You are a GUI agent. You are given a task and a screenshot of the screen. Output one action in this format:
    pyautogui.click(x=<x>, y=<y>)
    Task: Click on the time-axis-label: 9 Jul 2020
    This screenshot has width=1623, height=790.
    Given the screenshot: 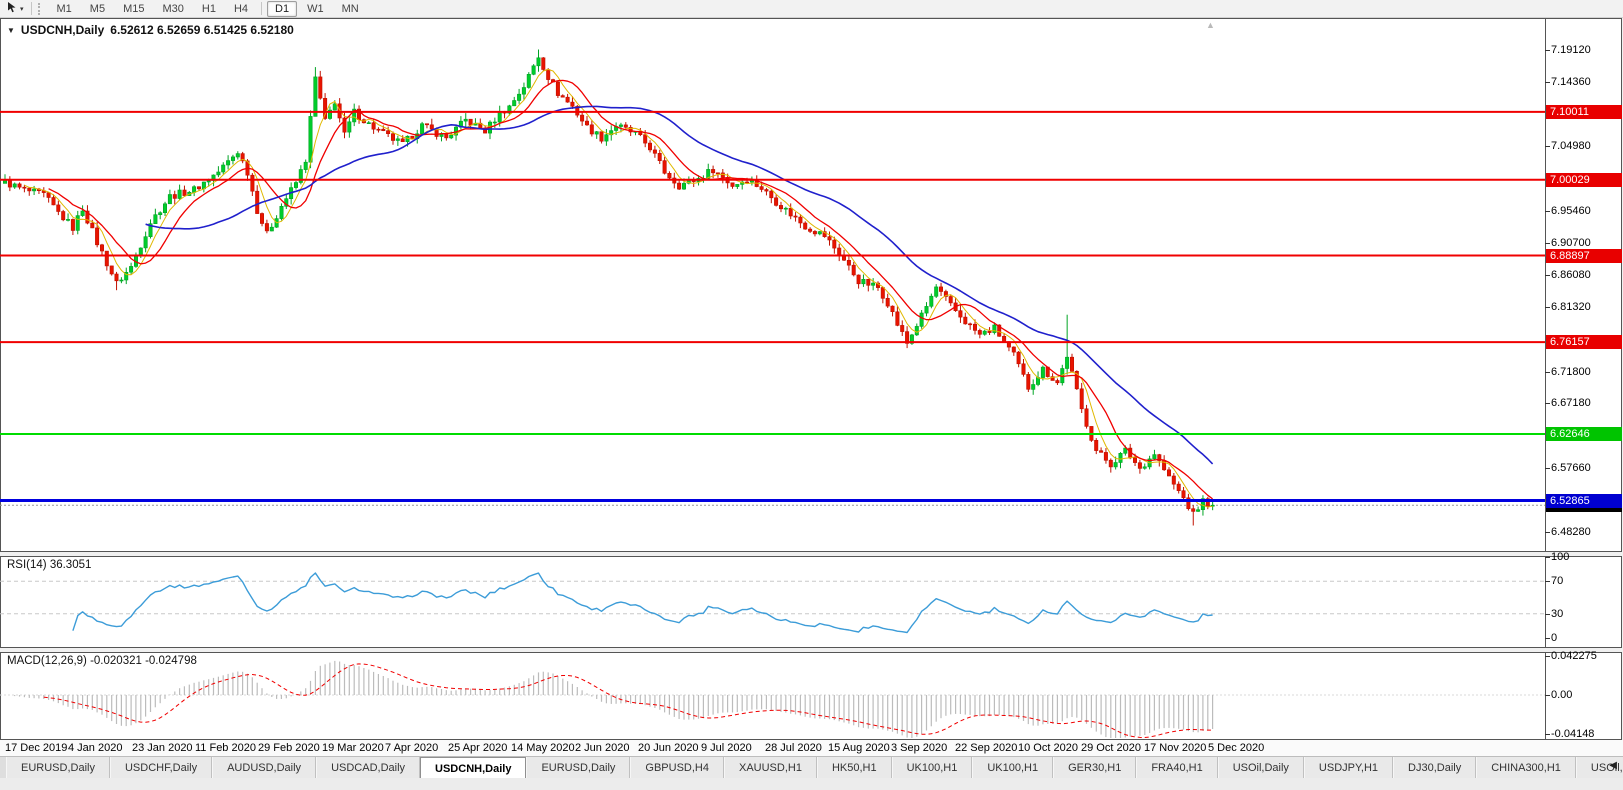 What is the action you would take?
    pyautogui.click(x=726, y=748)
    